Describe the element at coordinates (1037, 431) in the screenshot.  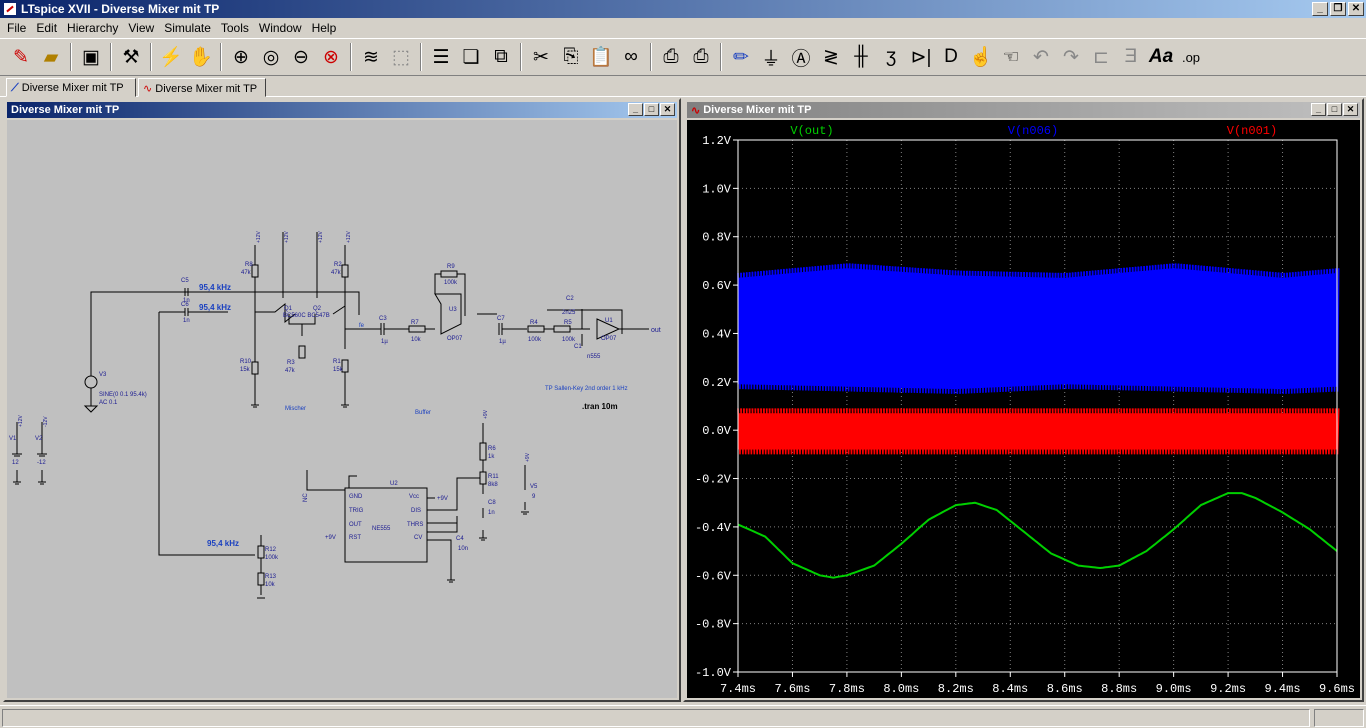
I see `trace-fill-V(n001)` at that location.